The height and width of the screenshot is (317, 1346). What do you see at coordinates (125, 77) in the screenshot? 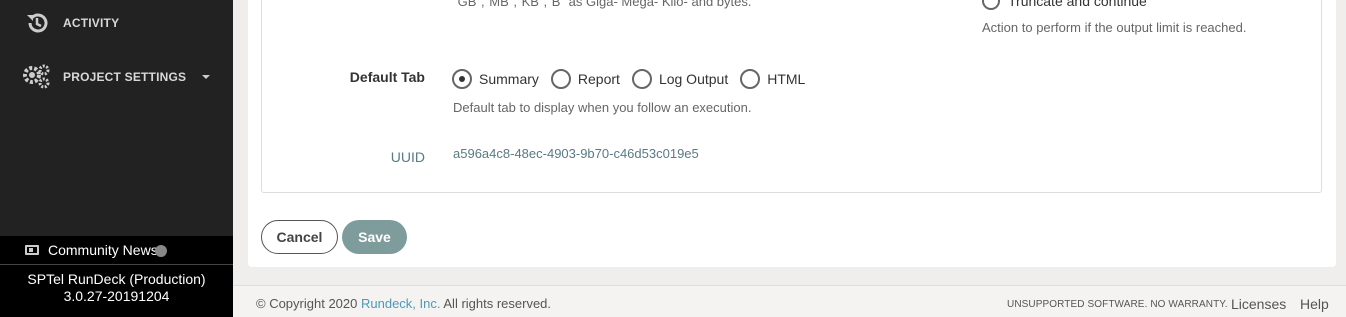
I see `sidebar-item-label: PROJECT SETTINGS` at bounding box center [125, 77].